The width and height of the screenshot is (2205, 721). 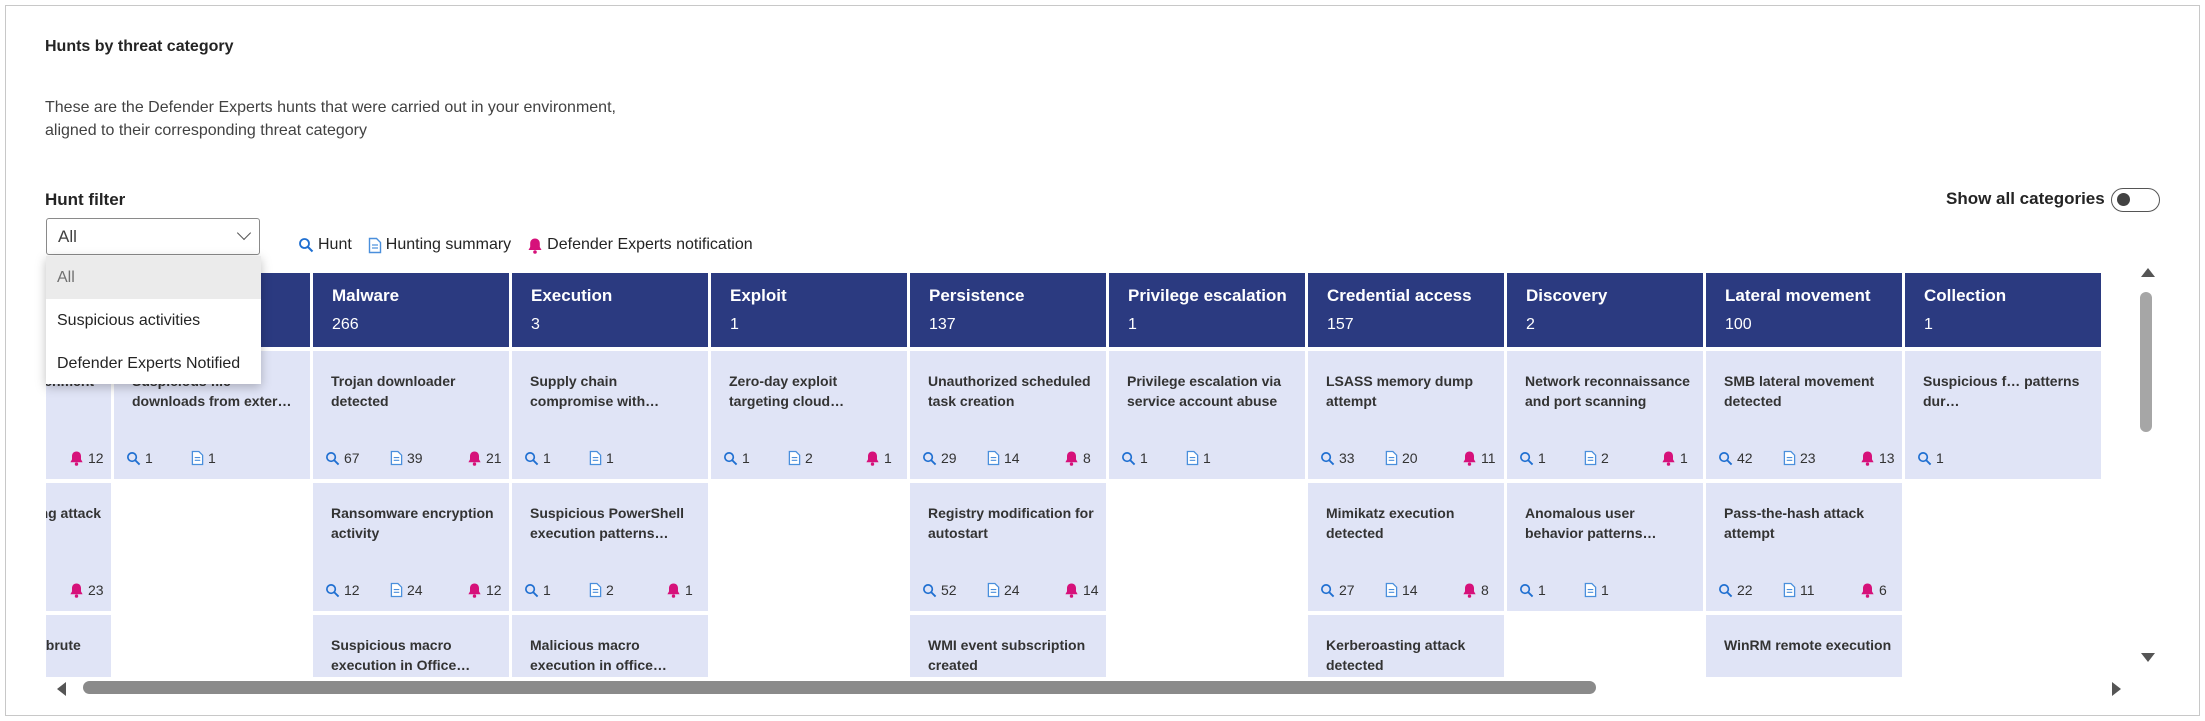 What do you see at coordinates (1008, 310) in the screenshot?
I see `category-header: Persistence 137` at bounding box center [1008, 310].